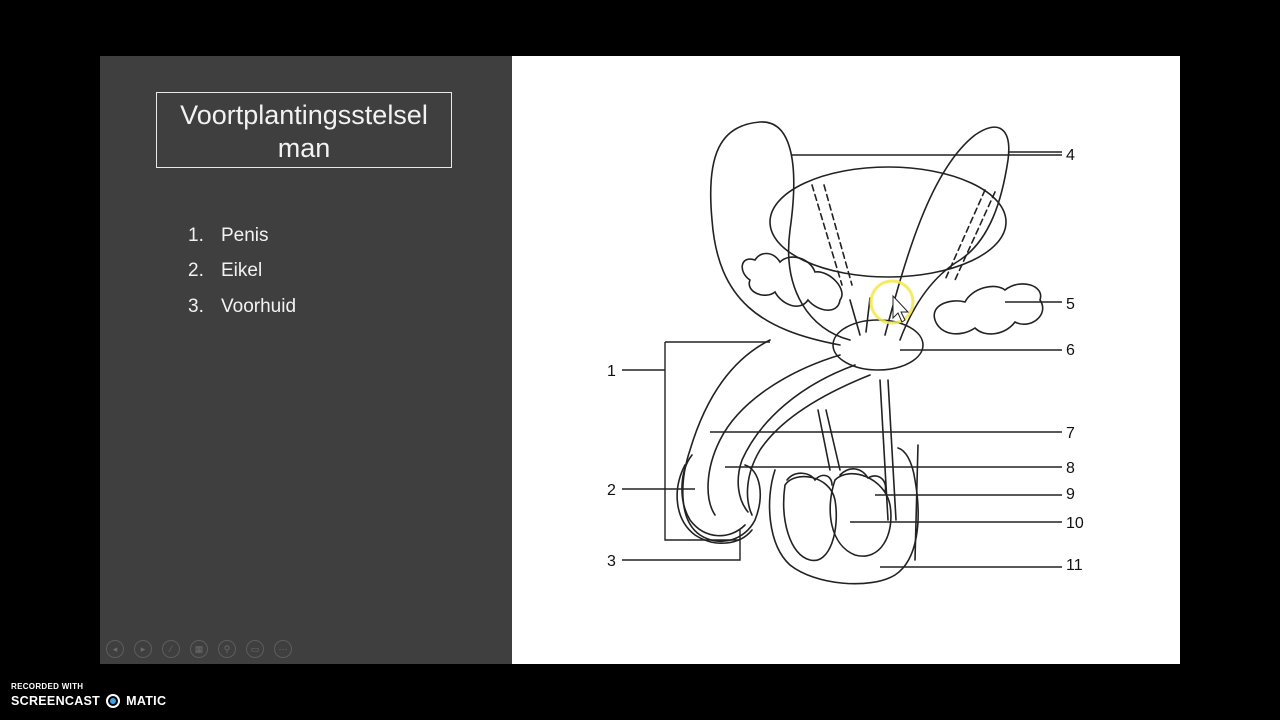 The width and height of the screenshot is (1280, 720). I want to click on bullet-number: 1., so click(196, 235).